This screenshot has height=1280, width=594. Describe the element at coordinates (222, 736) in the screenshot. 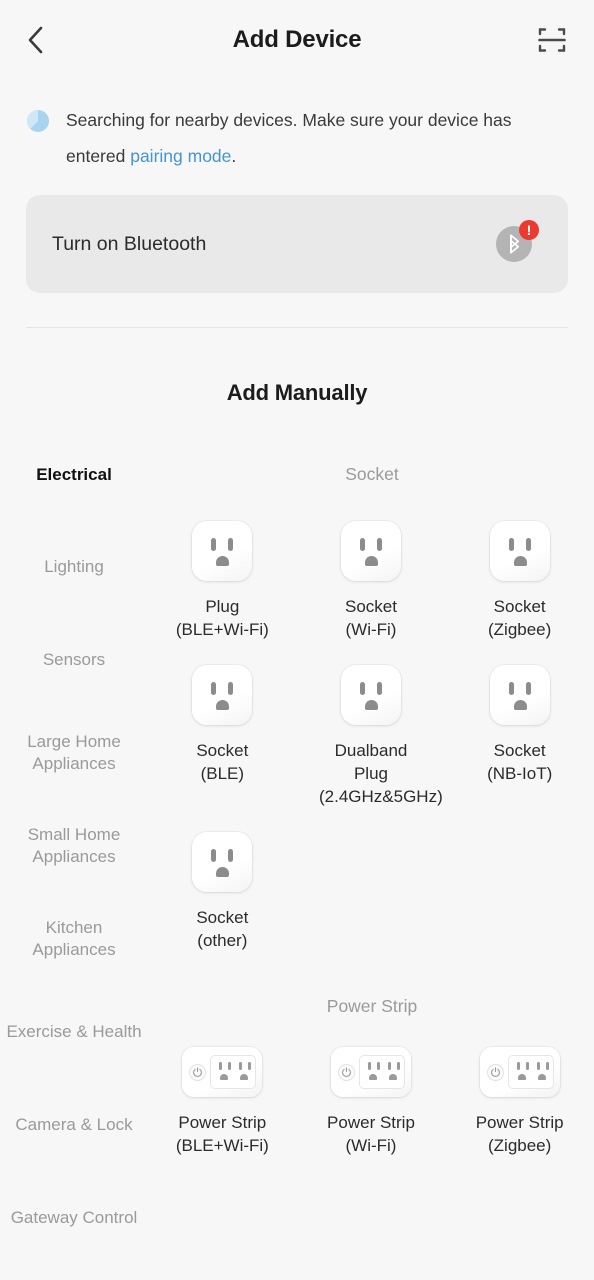

I see `device-tile: Socket (BLE)` at that location.